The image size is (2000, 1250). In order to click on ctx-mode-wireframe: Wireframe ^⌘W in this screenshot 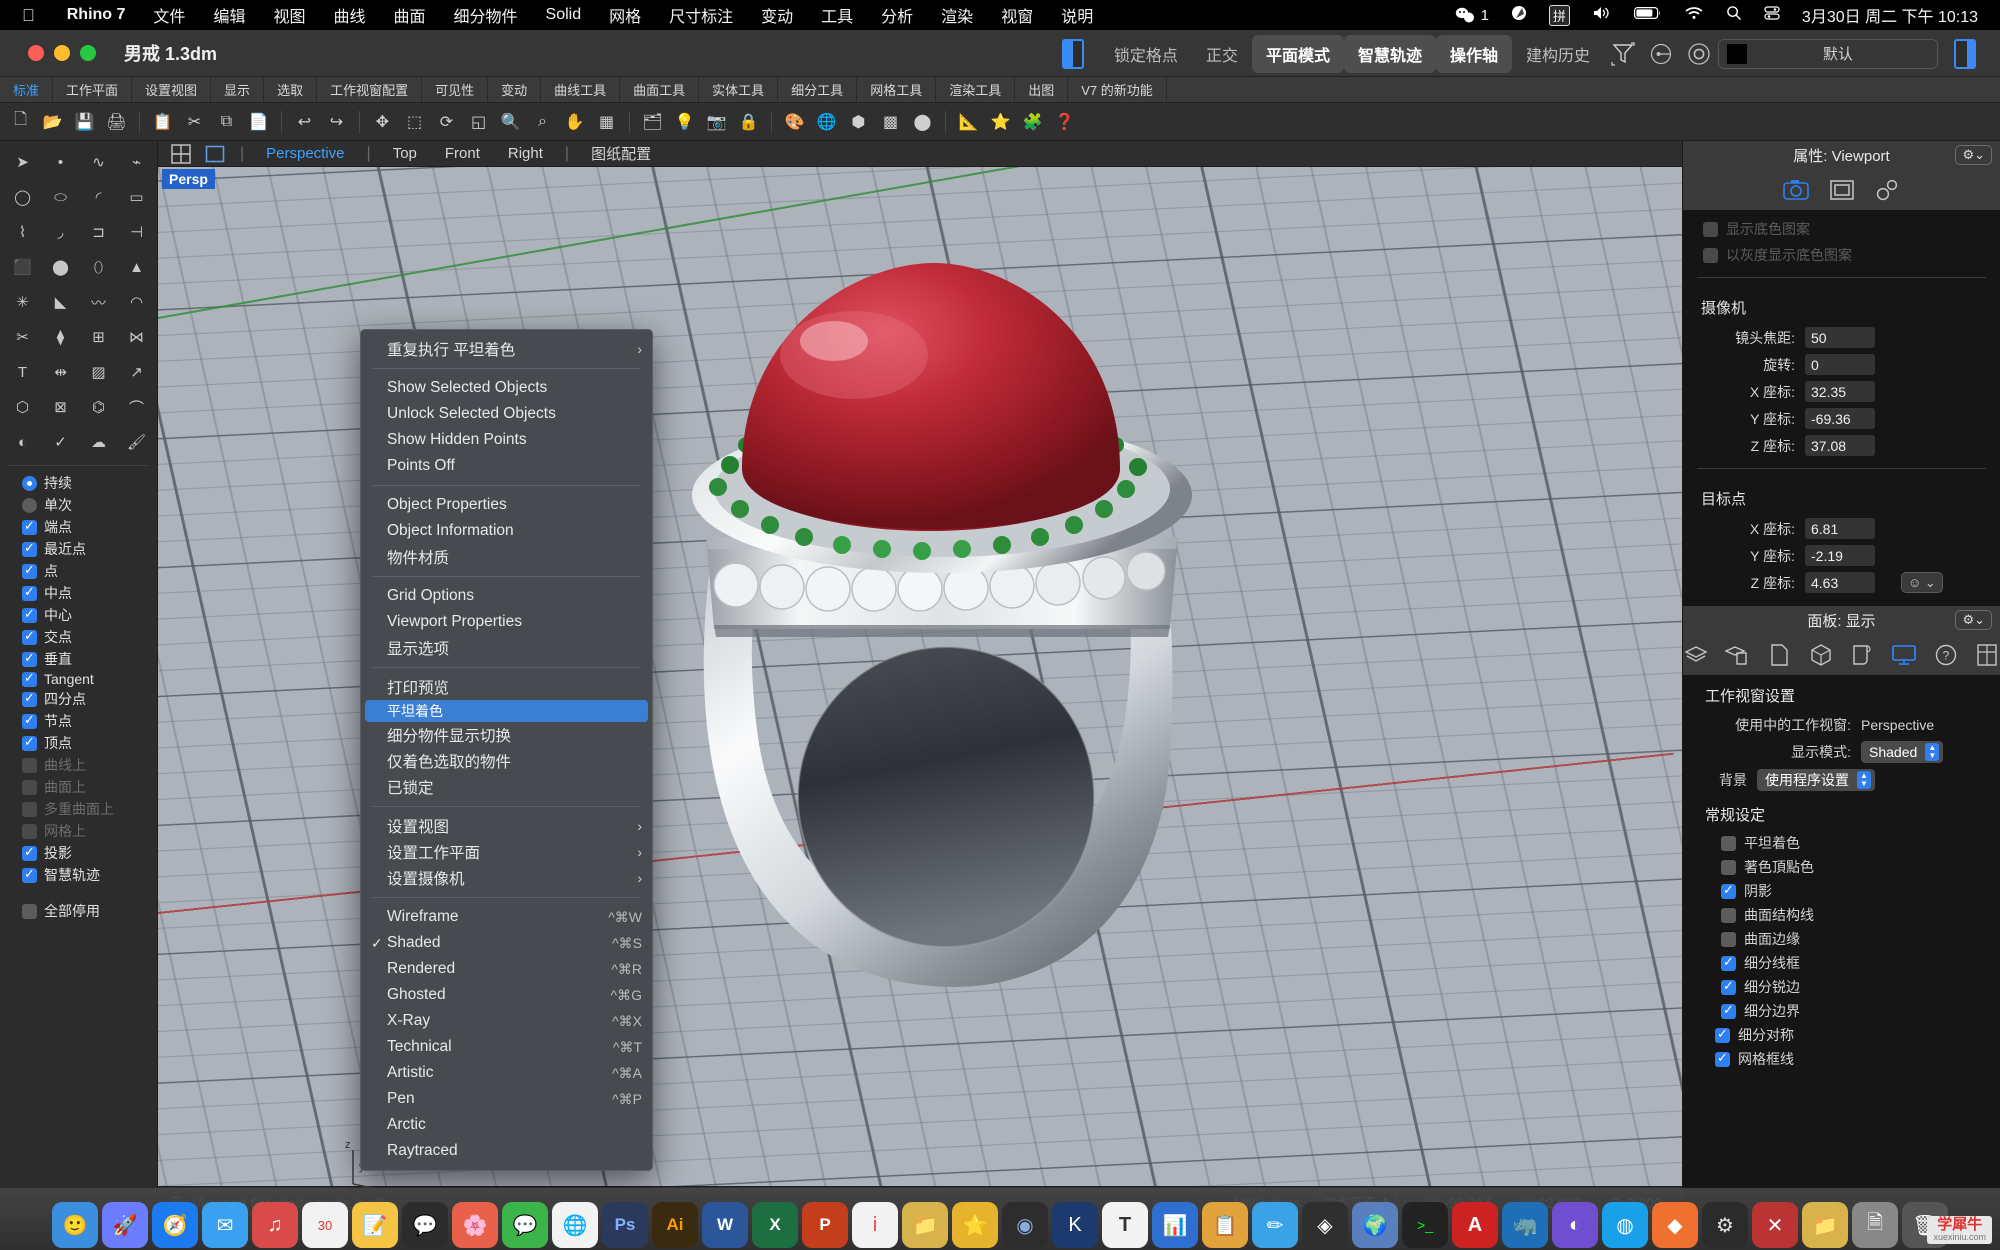, I will do `click(506, 917)`.